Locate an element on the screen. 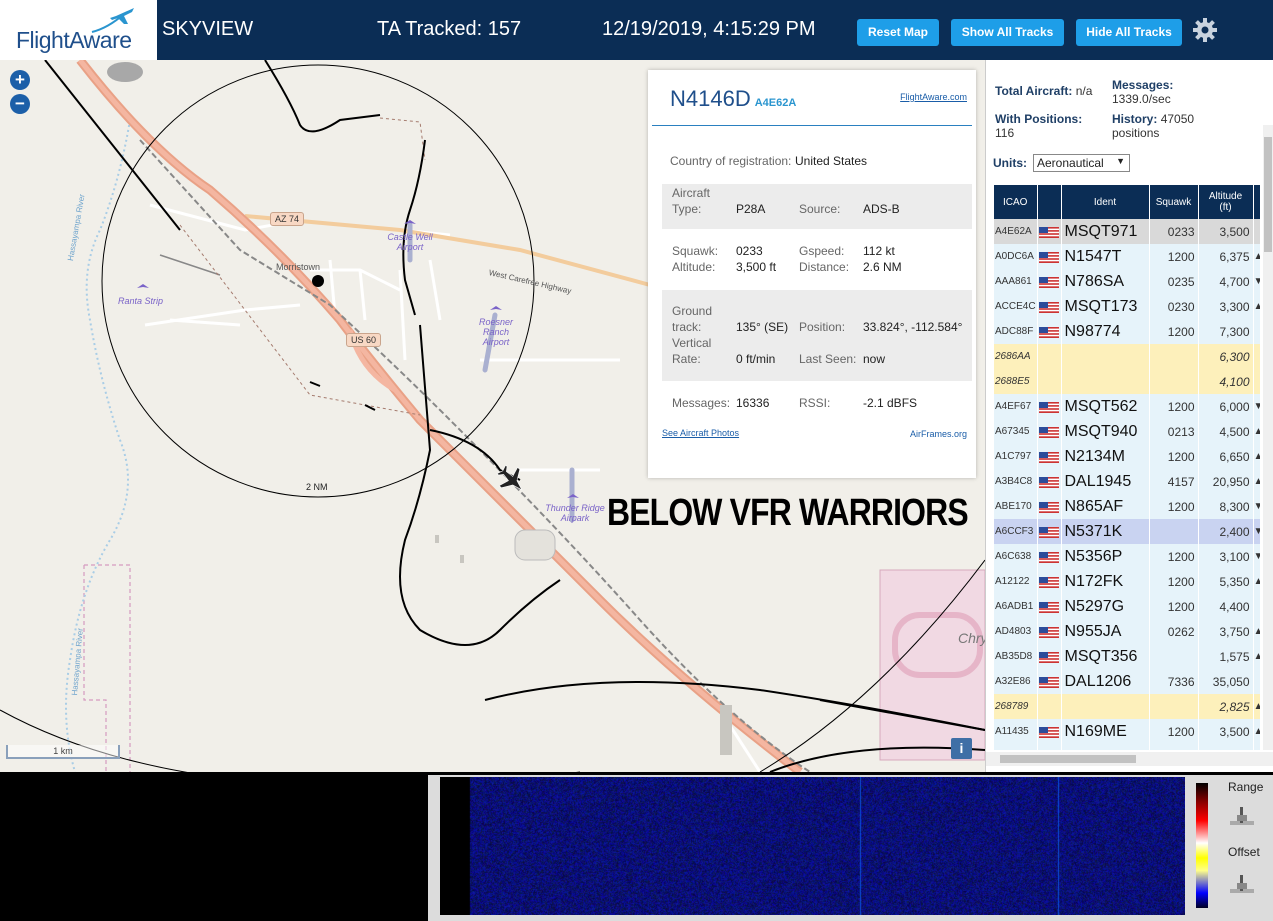 The image size is (1273, 921). table-row: A6C638 N5356P12003,100▼ is located at coordinates (1127, 556).